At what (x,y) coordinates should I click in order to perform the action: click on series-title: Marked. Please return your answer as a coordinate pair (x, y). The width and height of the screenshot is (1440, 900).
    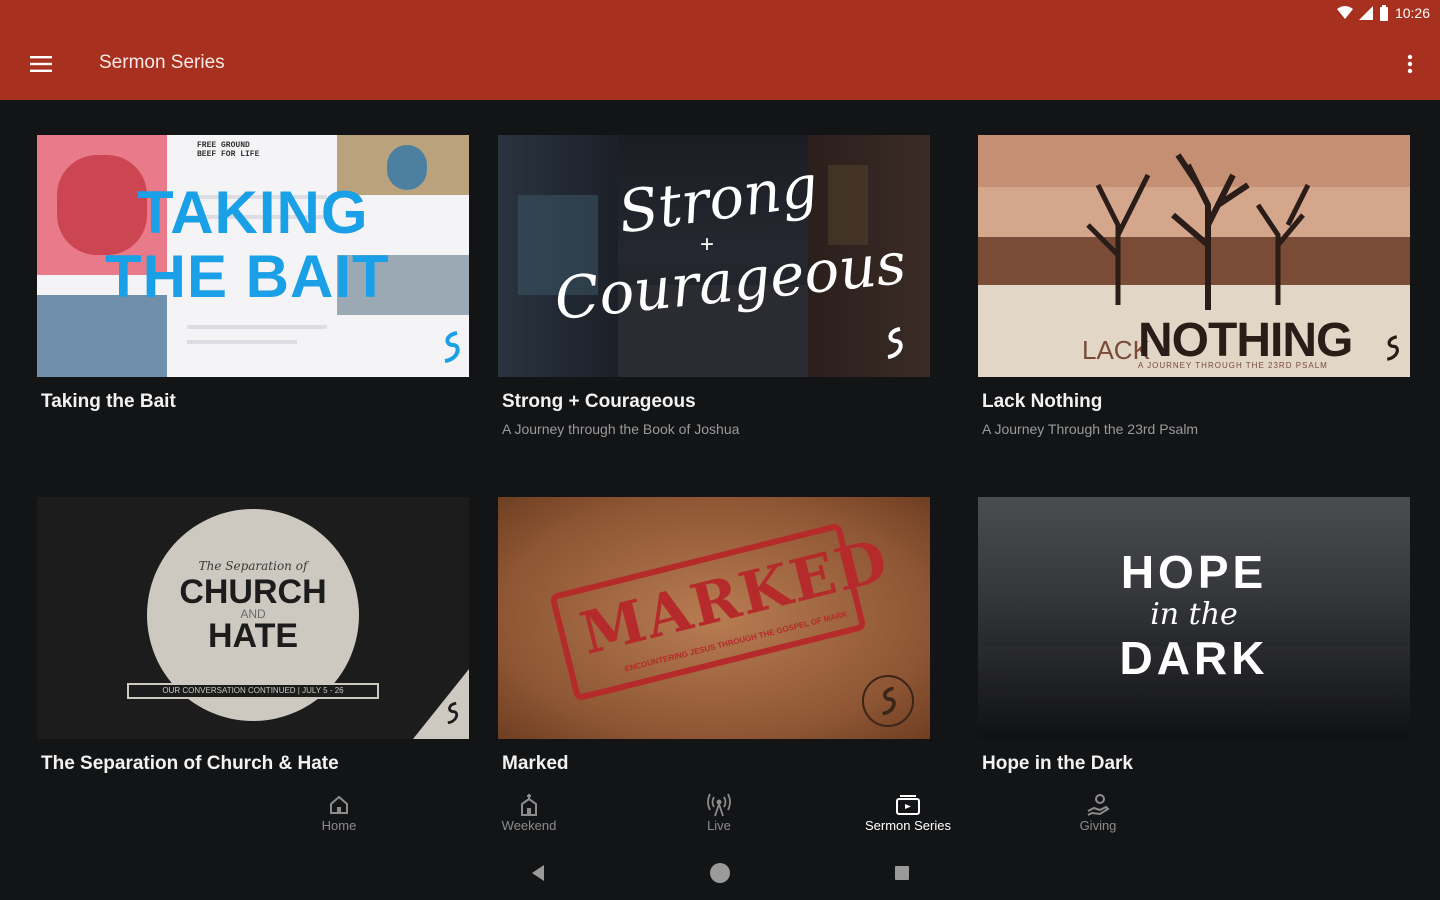
    Looking at the image, I should click on (535, 763).